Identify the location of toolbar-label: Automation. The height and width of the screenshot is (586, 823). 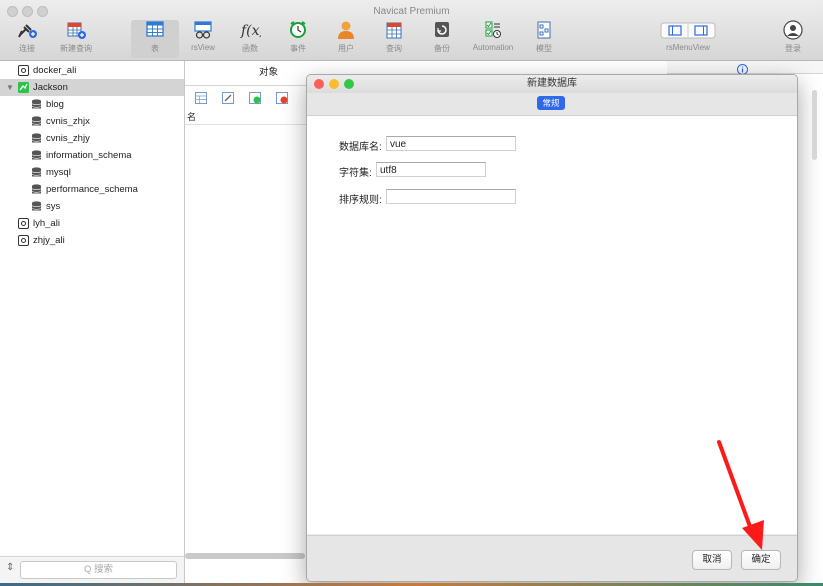
(493, 47).